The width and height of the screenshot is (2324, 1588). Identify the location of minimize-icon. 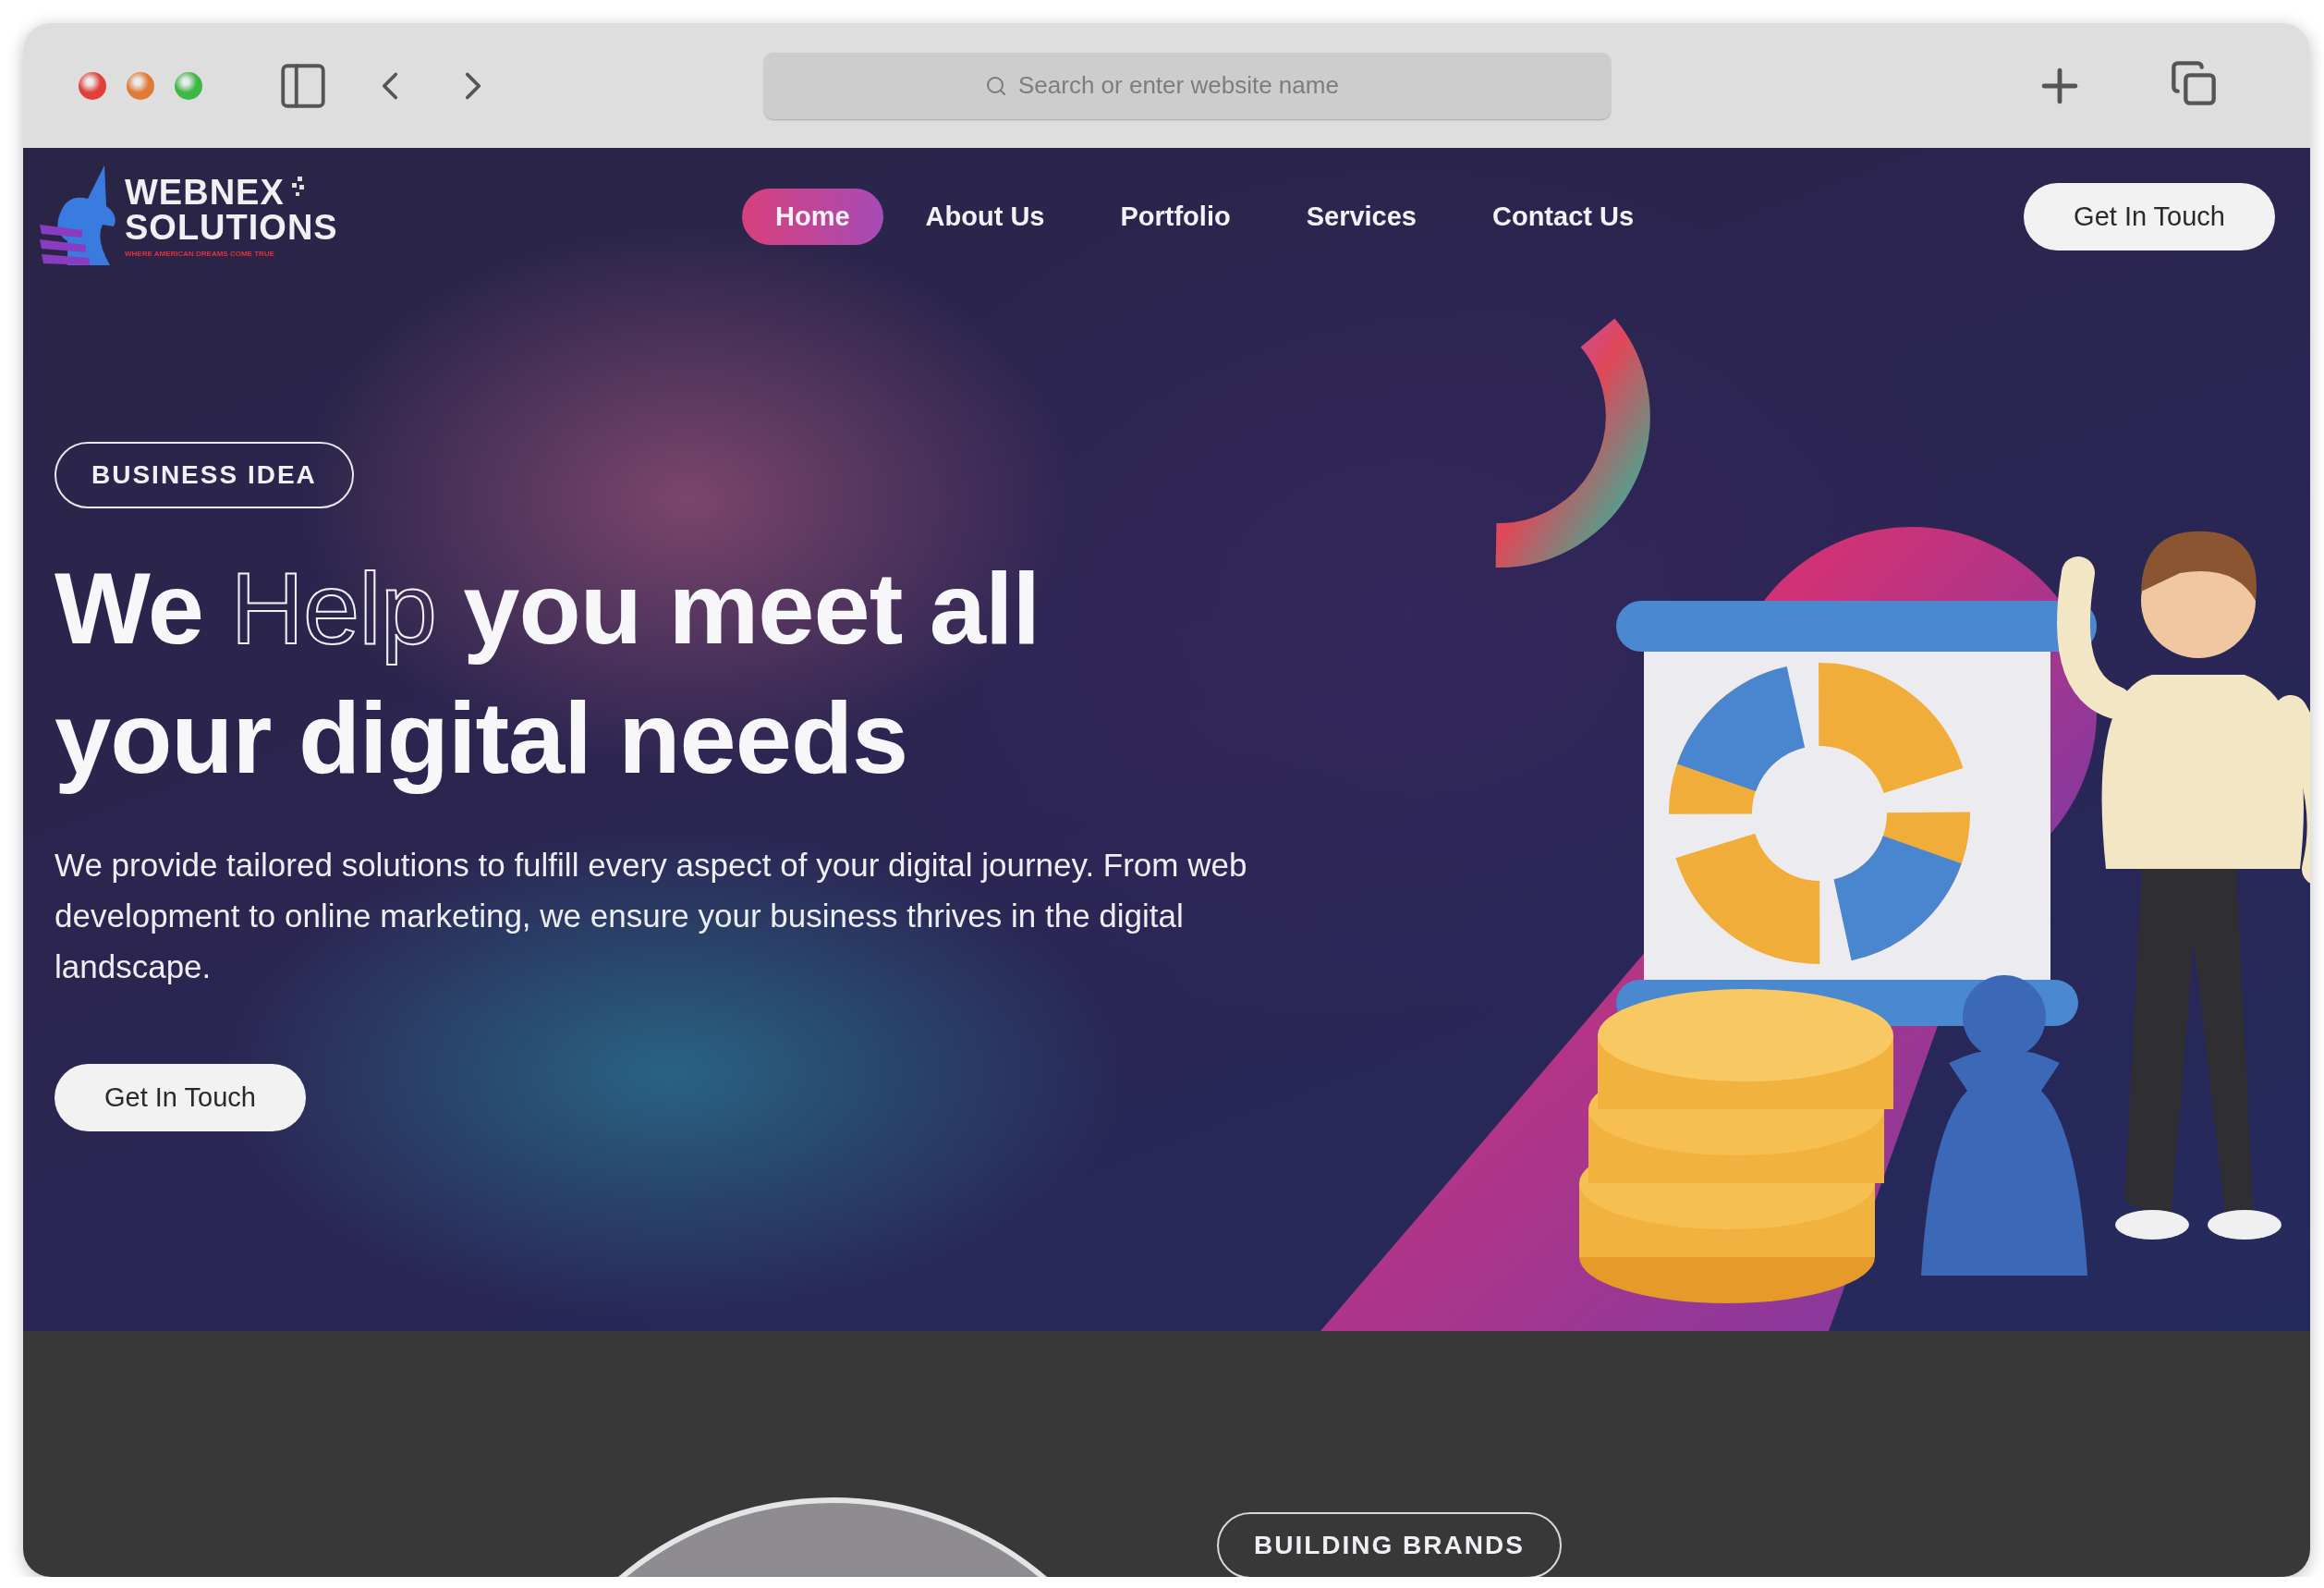
(140, 85).